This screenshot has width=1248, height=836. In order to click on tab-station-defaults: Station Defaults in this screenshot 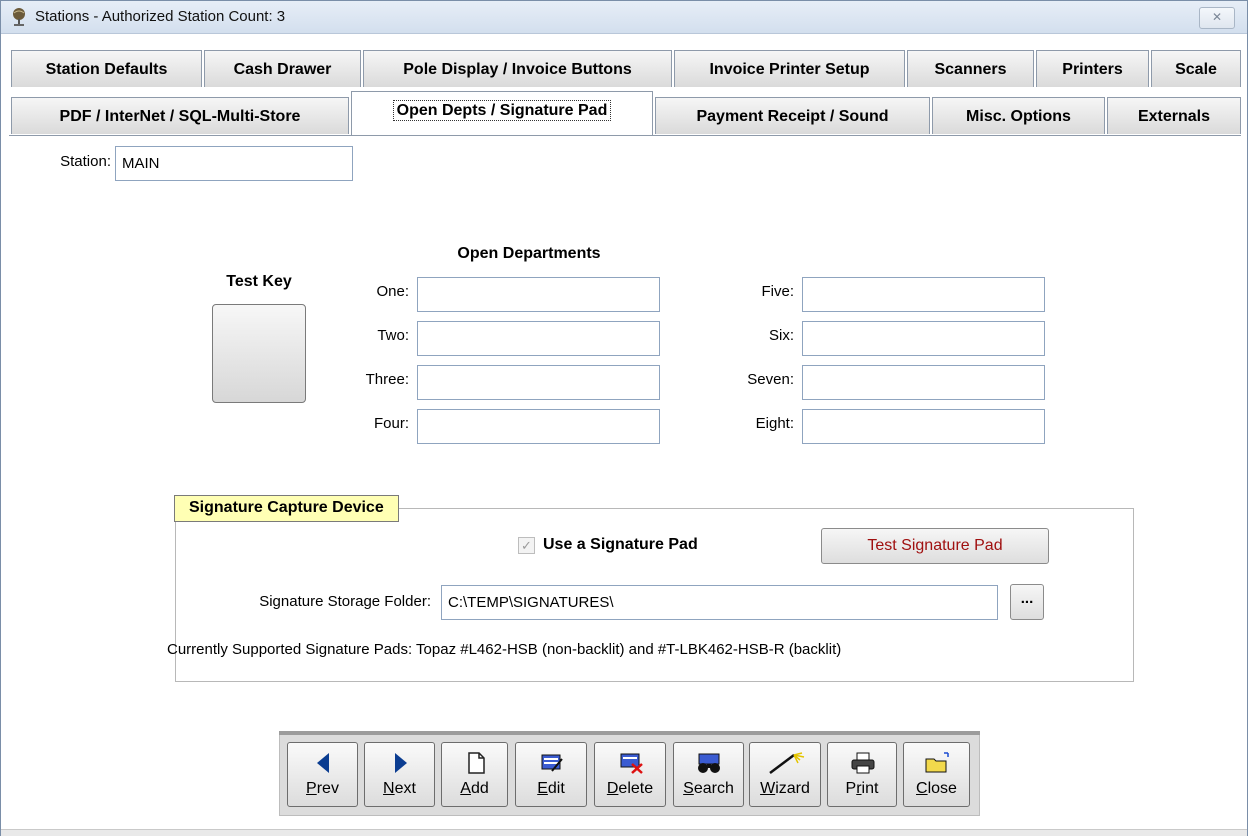, I will do `click(106, 68)`.